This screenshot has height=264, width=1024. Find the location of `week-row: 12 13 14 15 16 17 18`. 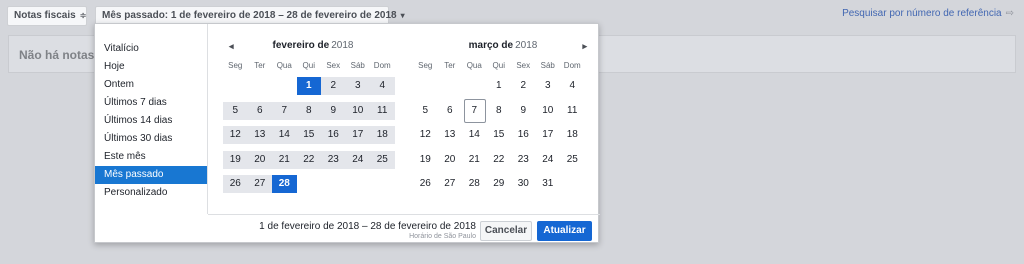

week-row: 12 13 14 15 16 17 18 is located at coordinates (313, 135).